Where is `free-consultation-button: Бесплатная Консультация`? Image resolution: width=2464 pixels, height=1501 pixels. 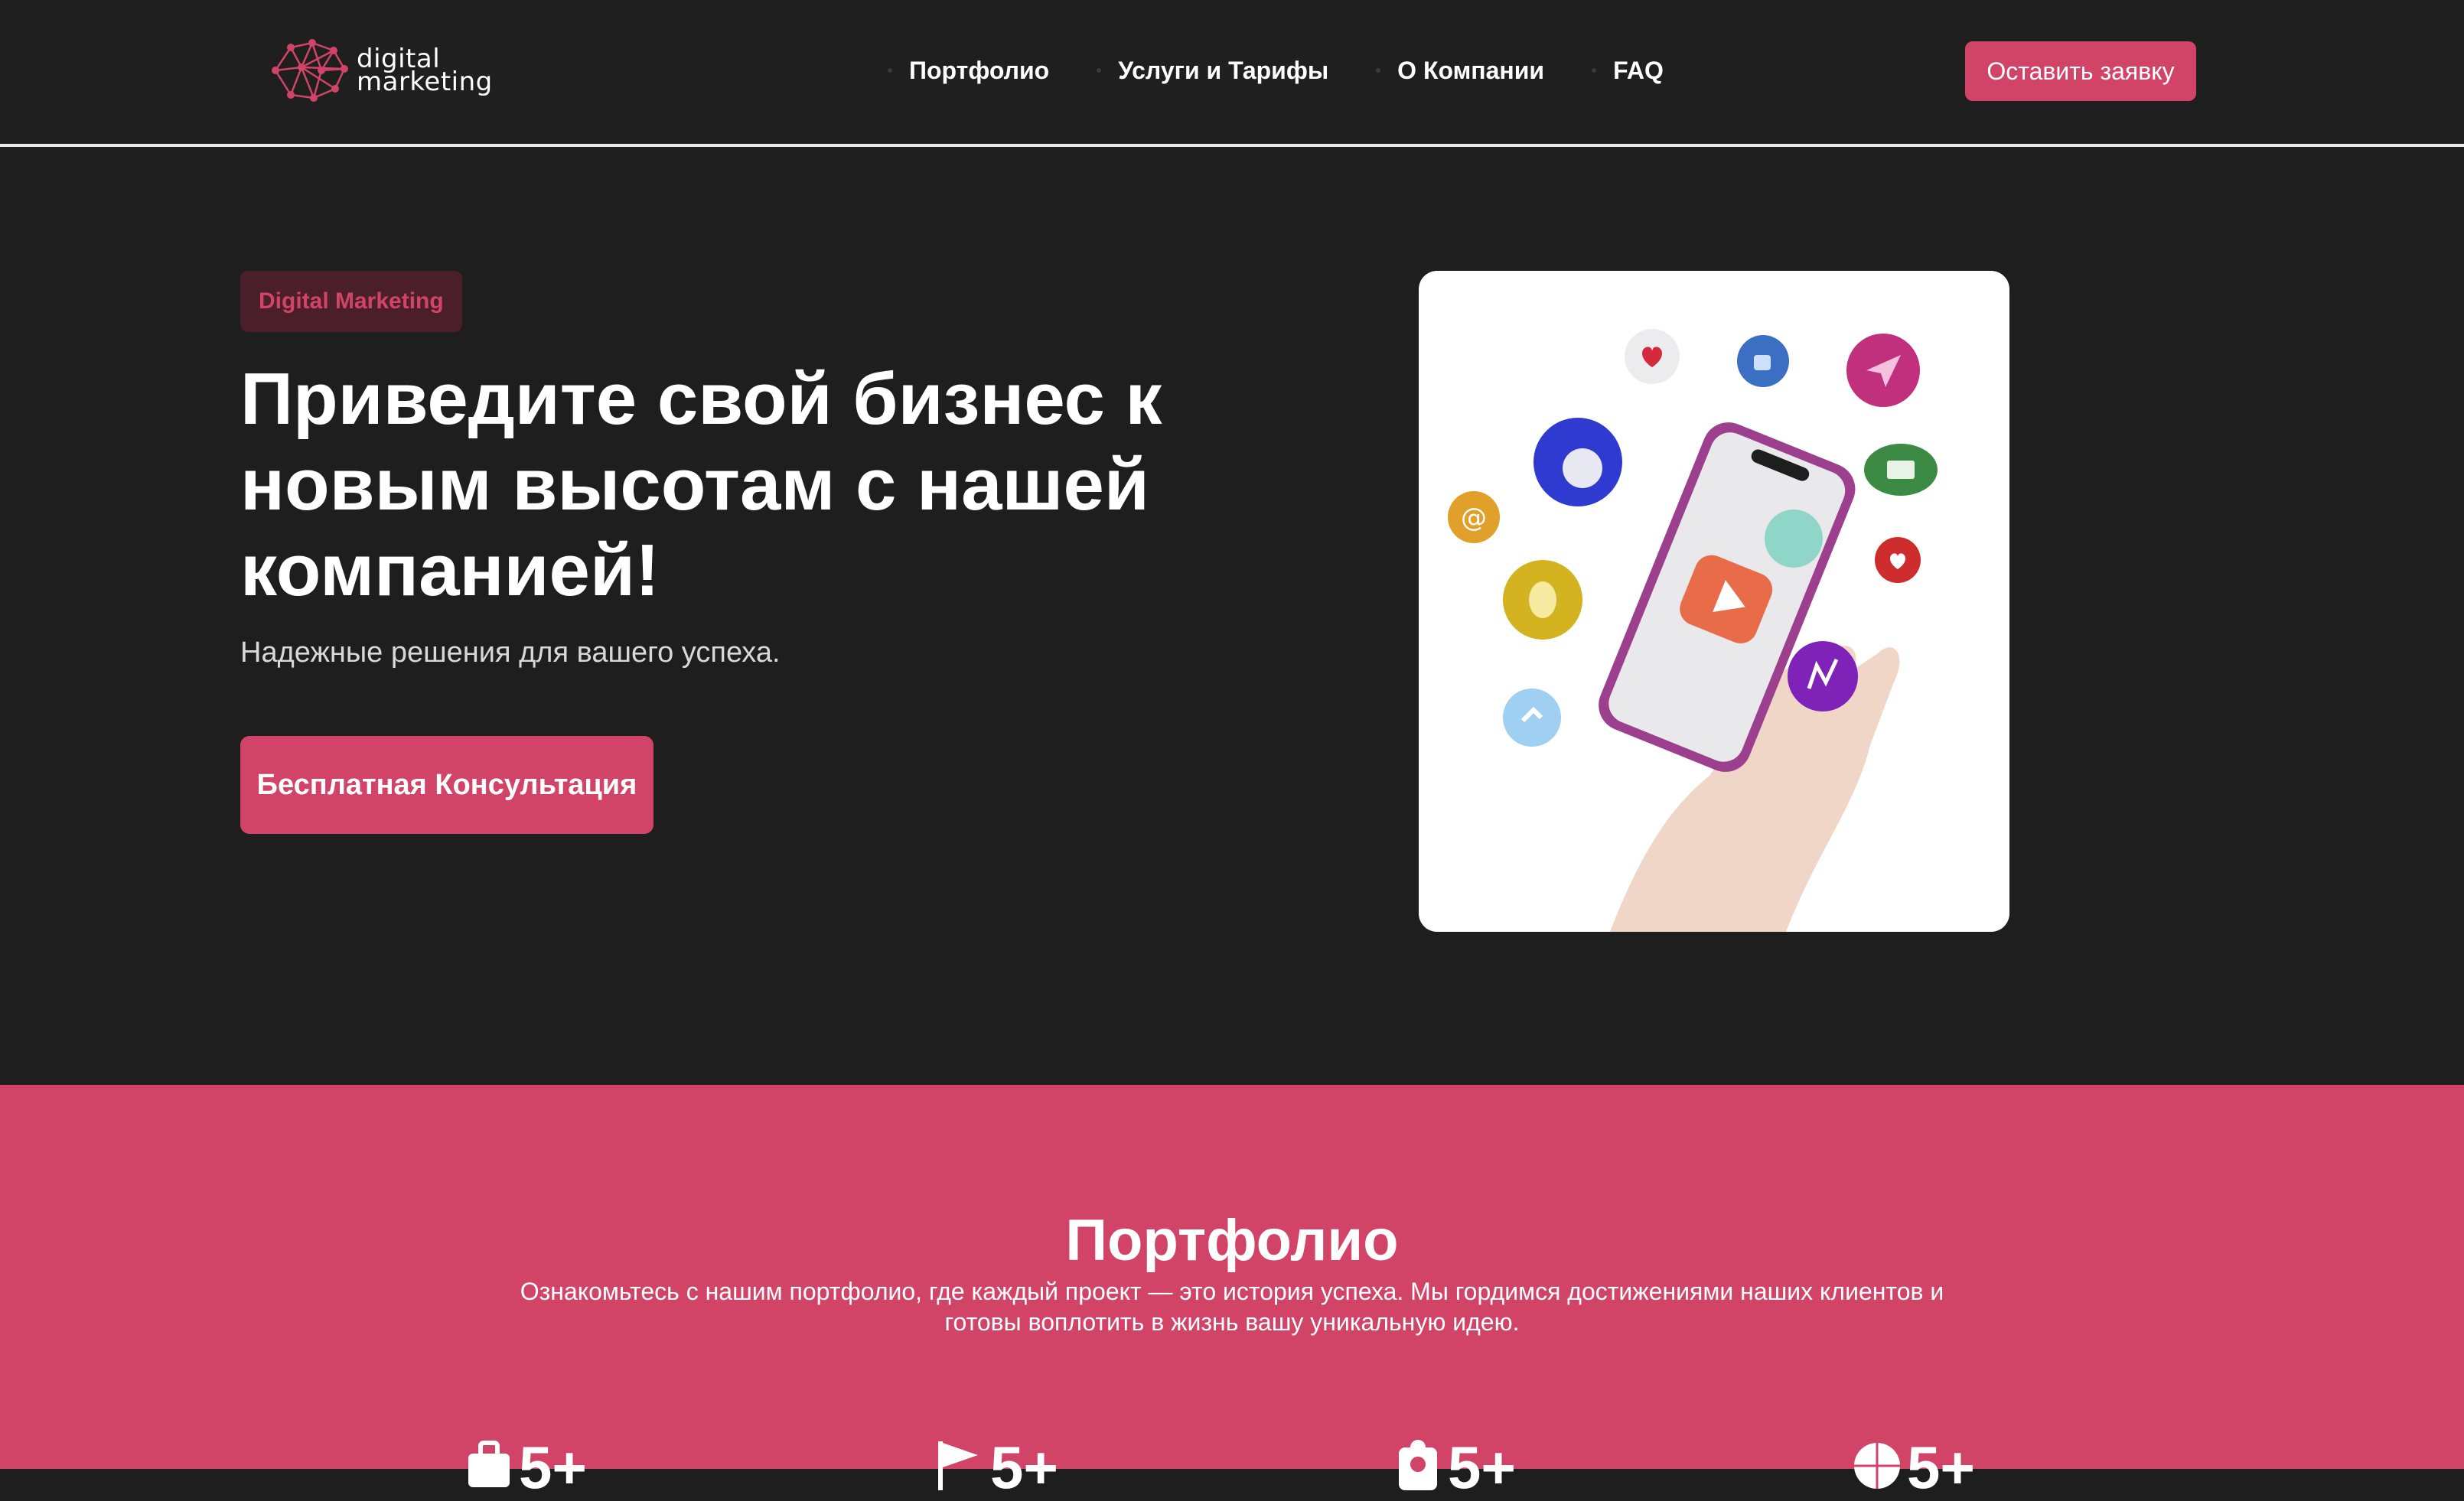 free-consultation-button: Бесплатная Консультация is located at coordinates (447, 785).